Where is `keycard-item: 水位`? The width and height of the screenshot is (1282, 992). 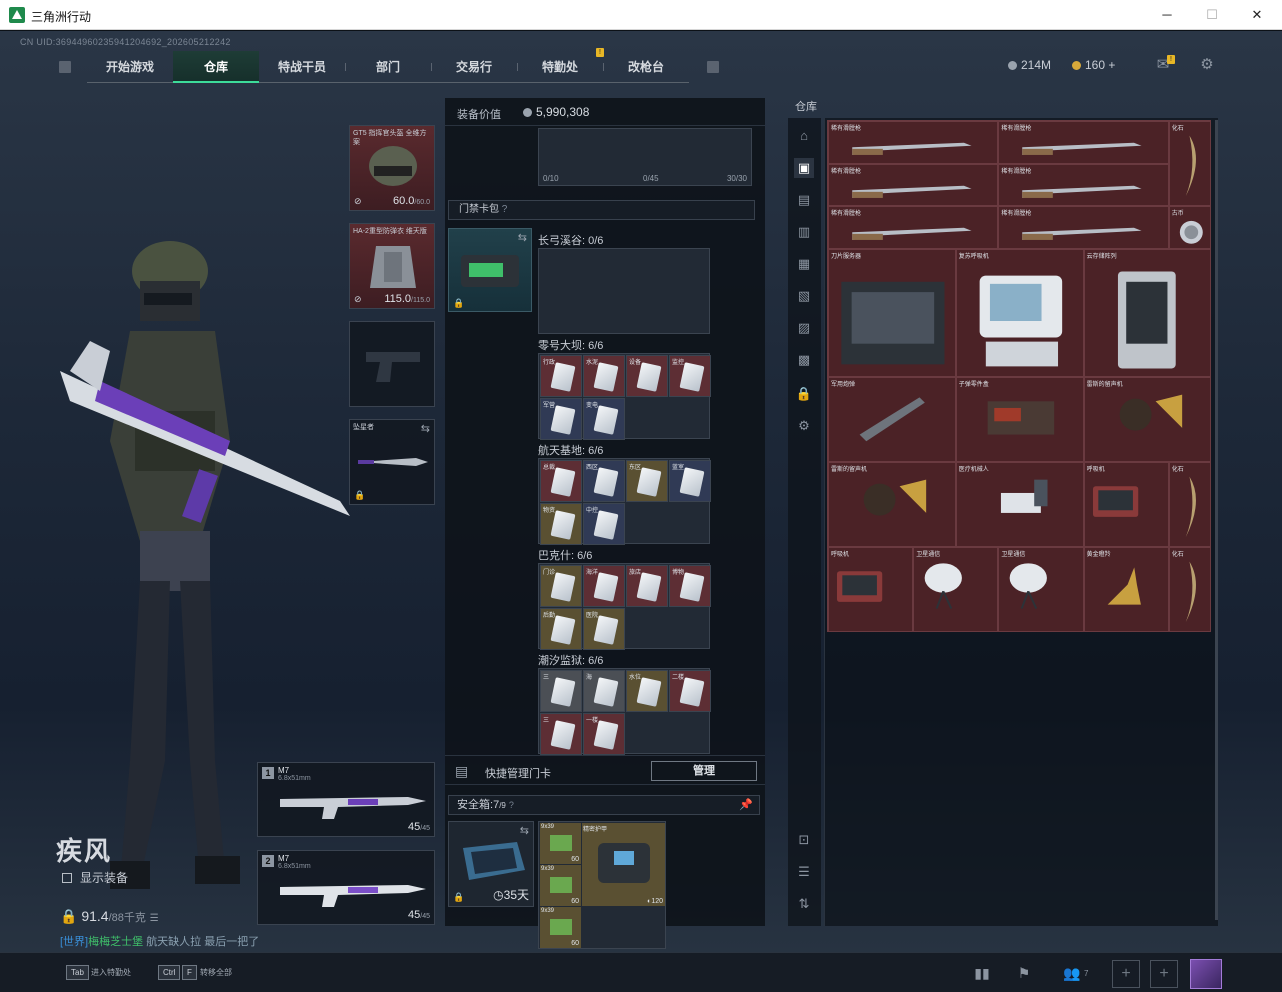
keycard-item: 水位 is located at coordinates (647, 691).